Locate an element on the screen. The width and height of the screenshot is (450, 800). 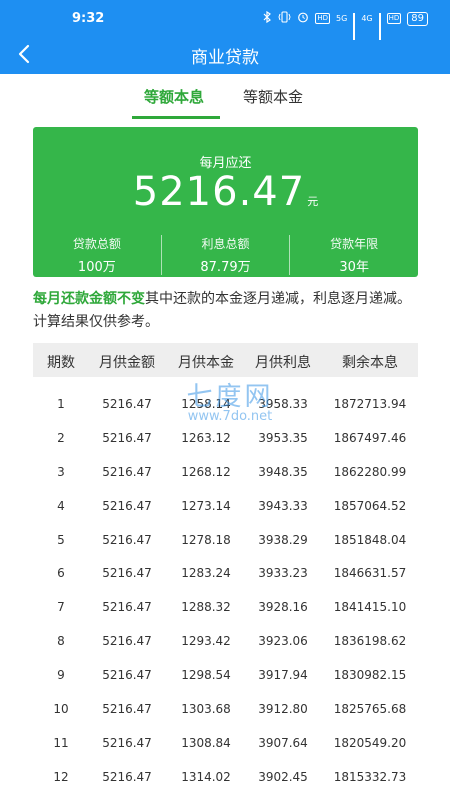
cell-remaining: 1851848.04 is located at coordinates (370, 539).